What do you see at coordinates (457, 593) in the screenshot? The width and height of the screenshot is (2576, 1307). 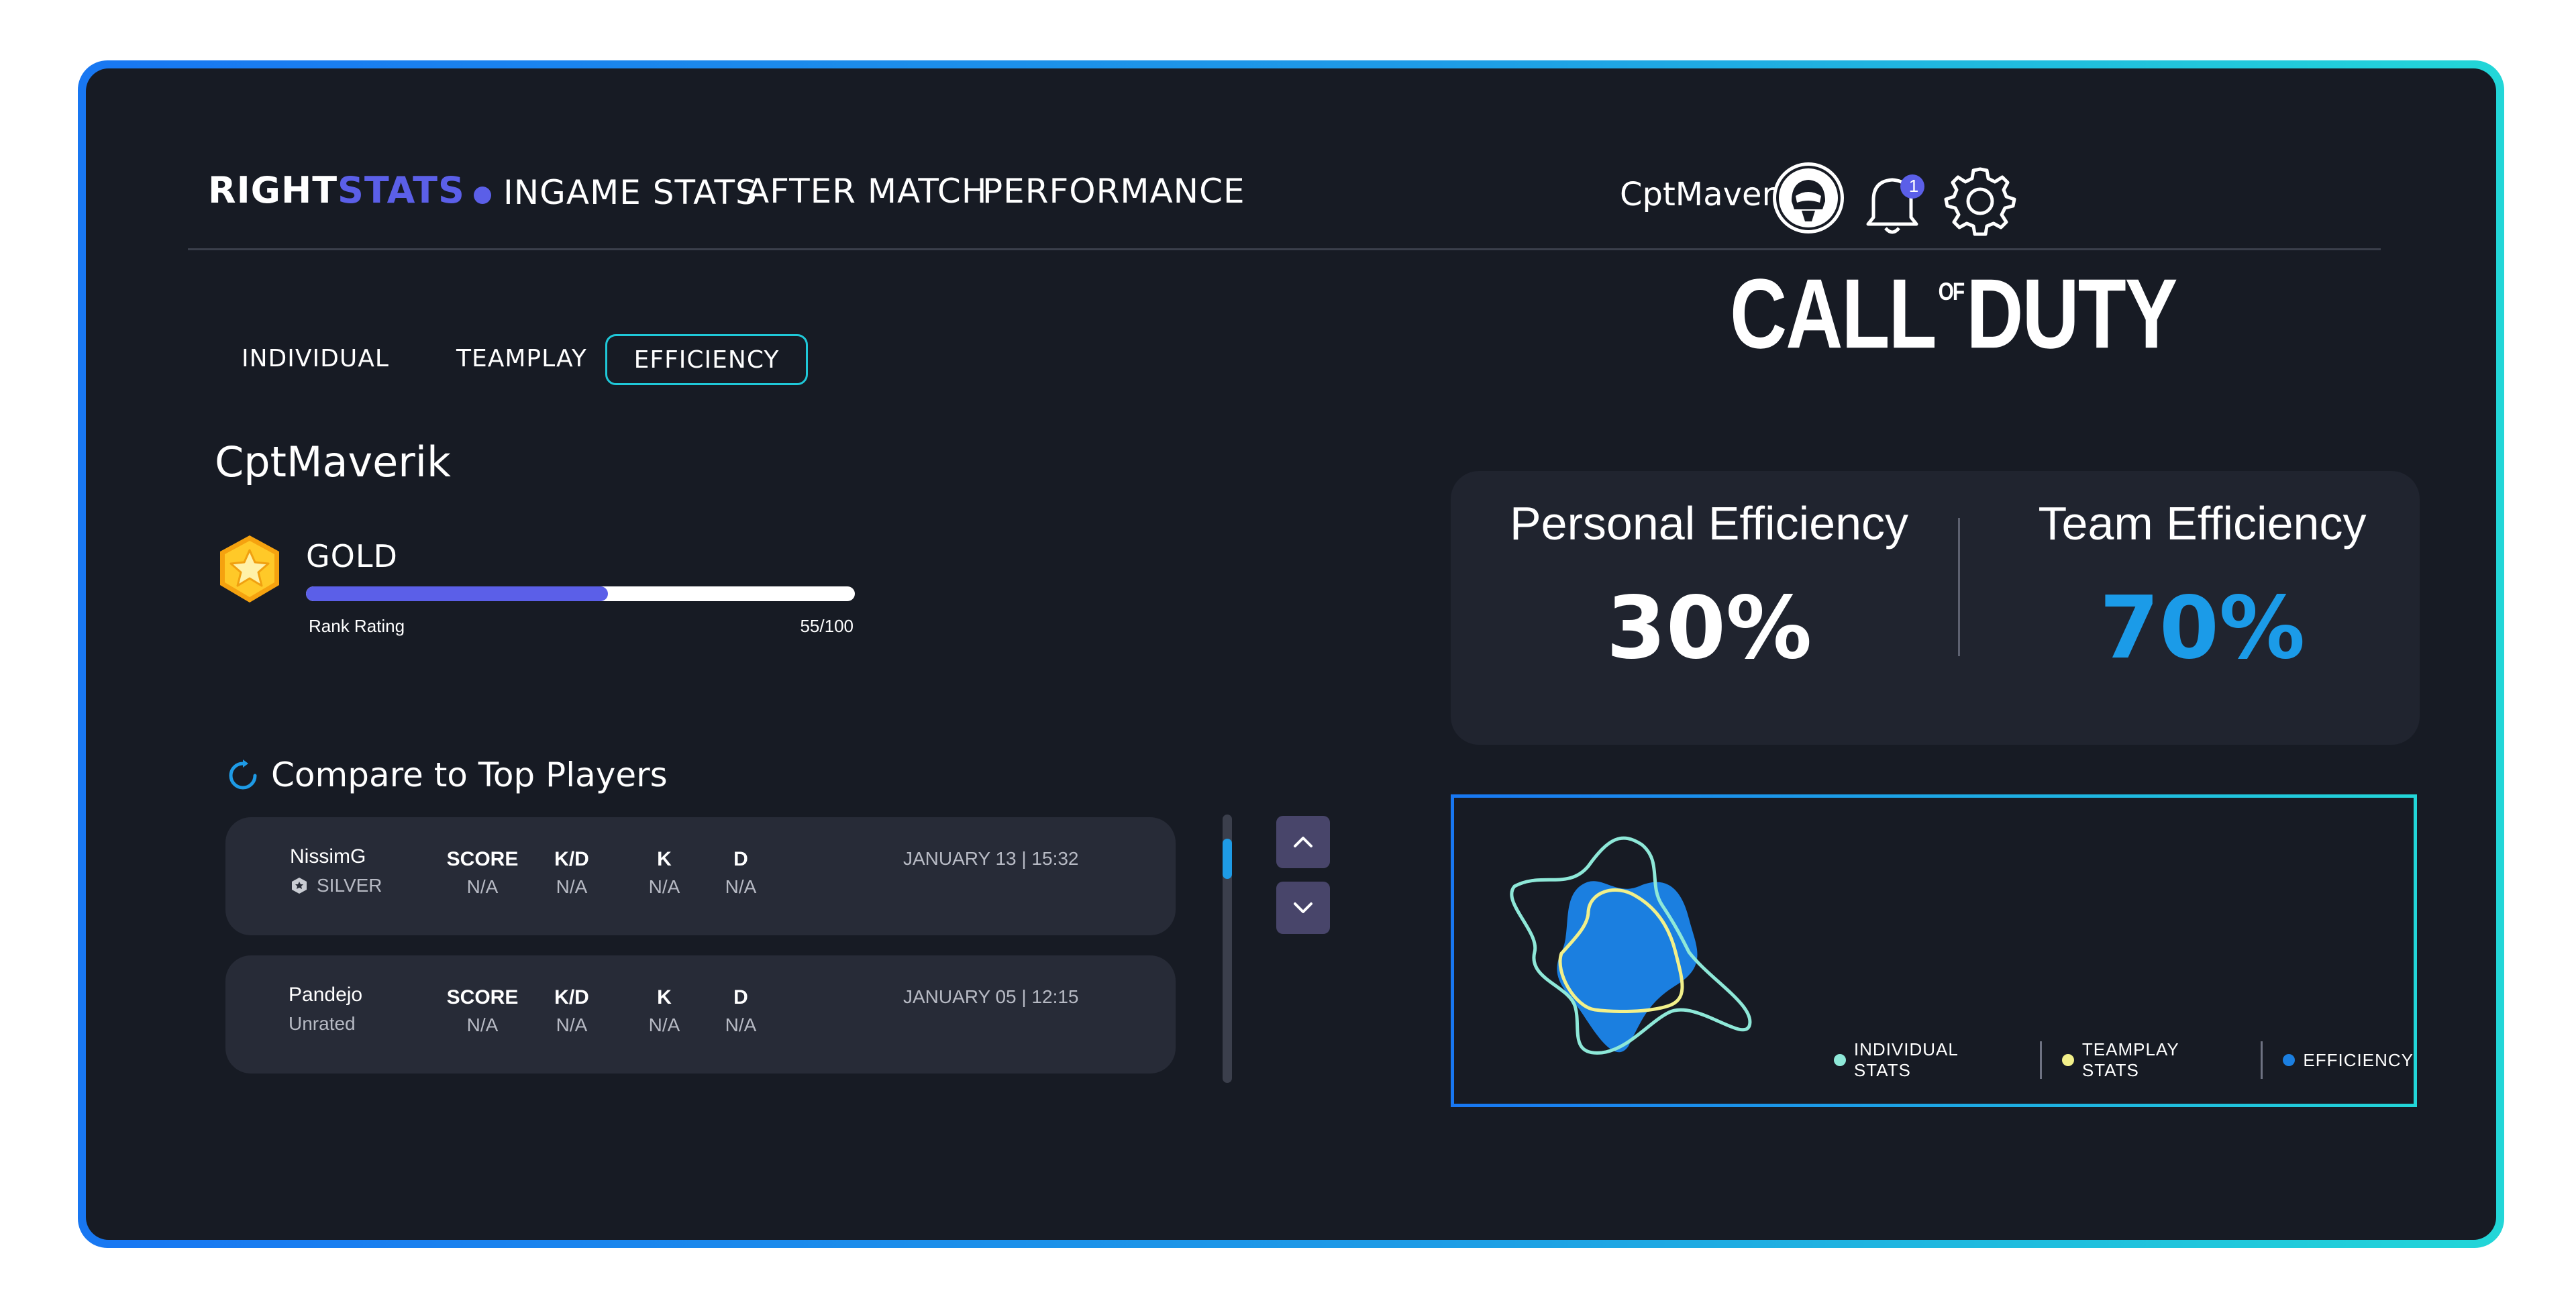 I see `rank-progress-fill` at bounding box center [457, 593].